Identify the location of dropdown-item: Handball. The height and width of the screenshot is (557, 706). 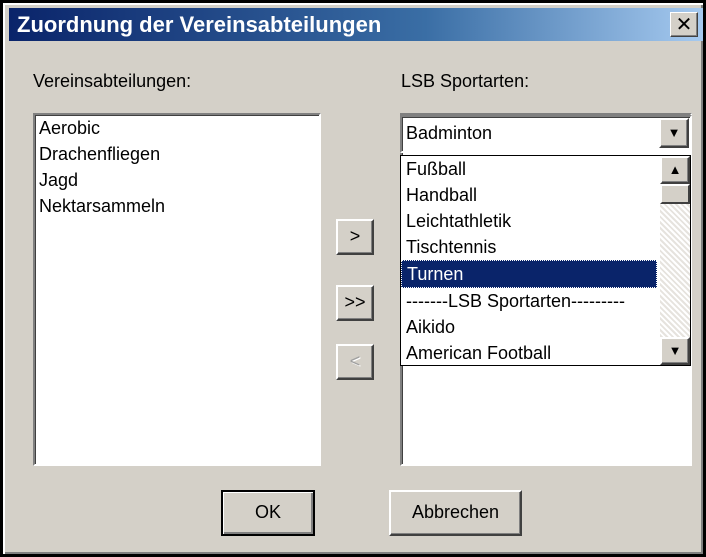
(545, 195).